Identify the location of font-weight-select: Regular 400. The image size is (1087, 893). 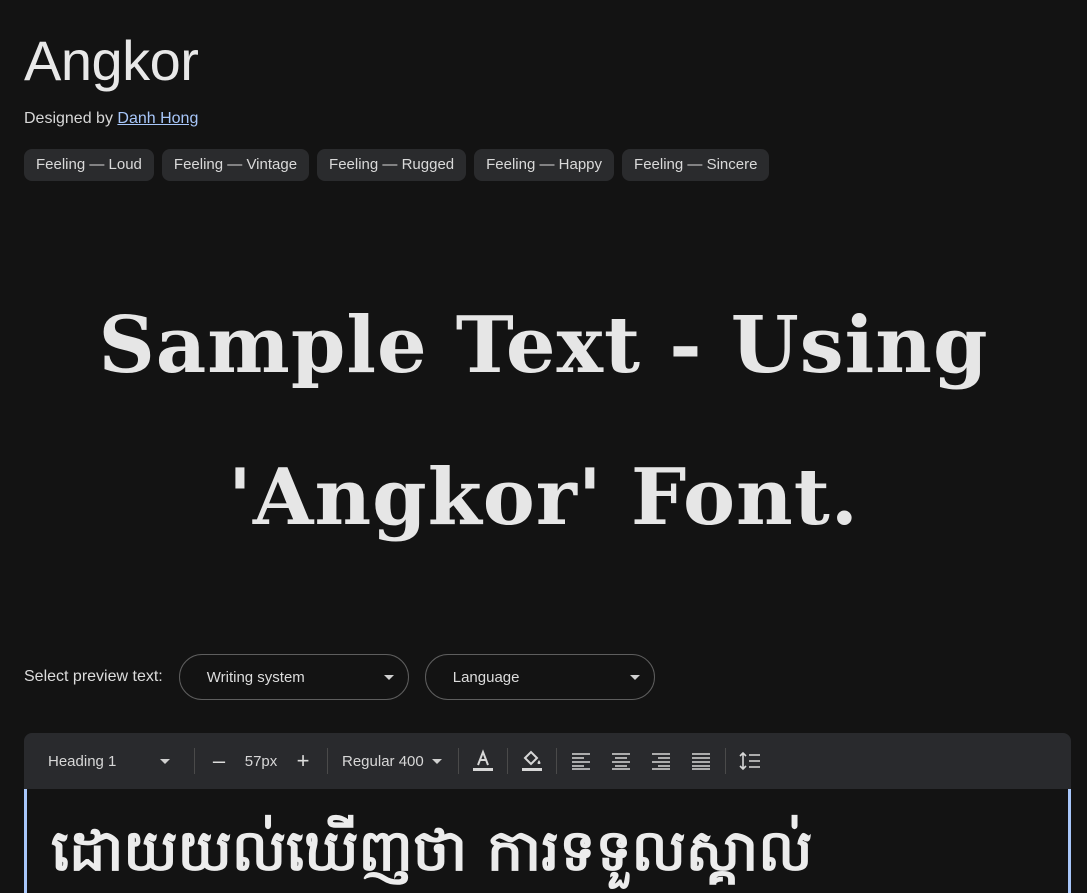
(393, 761).